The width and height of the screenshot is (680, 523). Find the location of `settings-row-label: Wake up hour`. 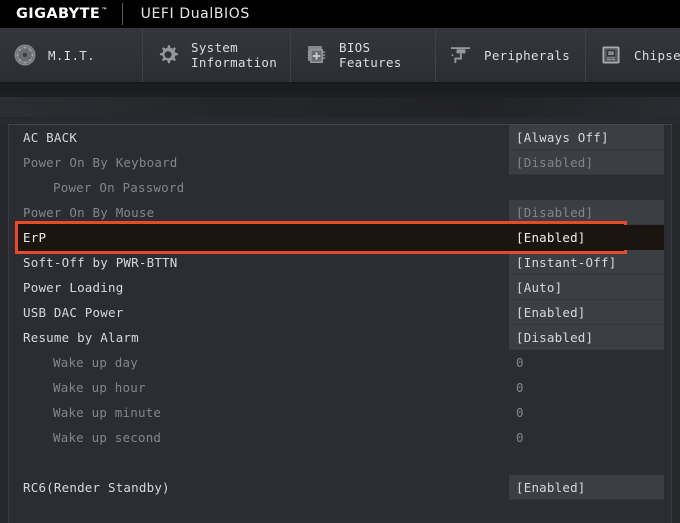

settings-row-label: Wake up hour is located at coordinates (99, 387).